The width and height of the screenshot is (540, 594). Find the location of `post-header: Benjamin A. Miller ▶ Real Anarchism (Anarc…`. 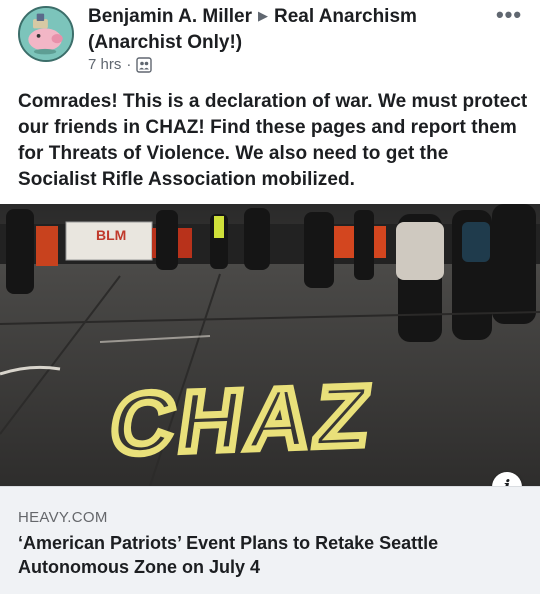

post-header: Benjamin A. Miller ▶ Real Anarchism (Anarc… is located at coordinates (270, 42).